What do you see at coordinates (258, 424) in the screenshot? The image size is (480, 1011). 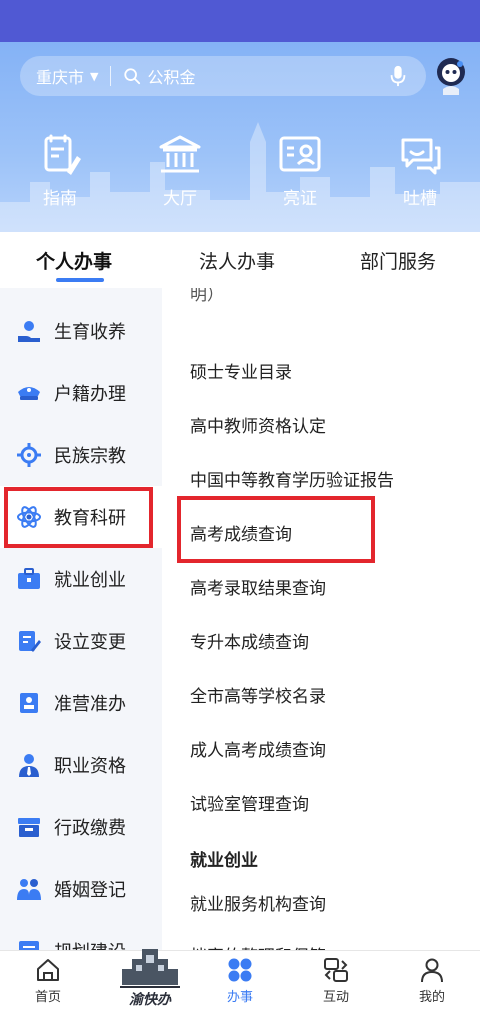 I see `list-item: 高中教师资格认定` at bounding box center [258, 424].